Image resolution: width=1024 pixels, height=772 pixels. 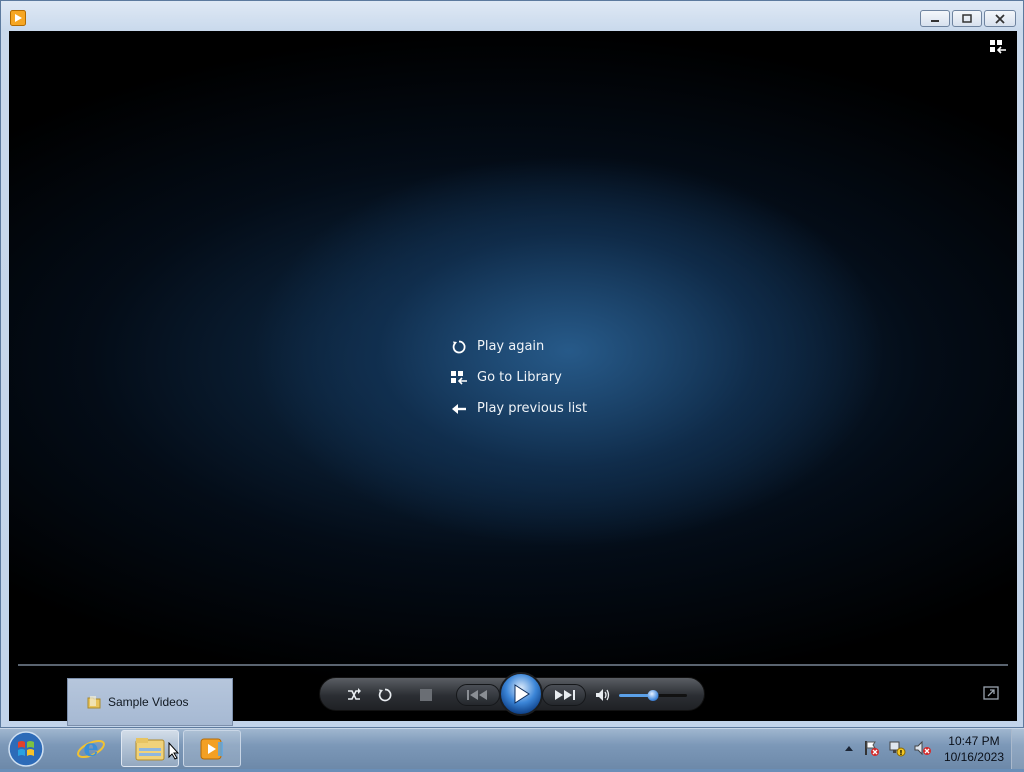 I want to click on play-button, so click(x=521, y=694).